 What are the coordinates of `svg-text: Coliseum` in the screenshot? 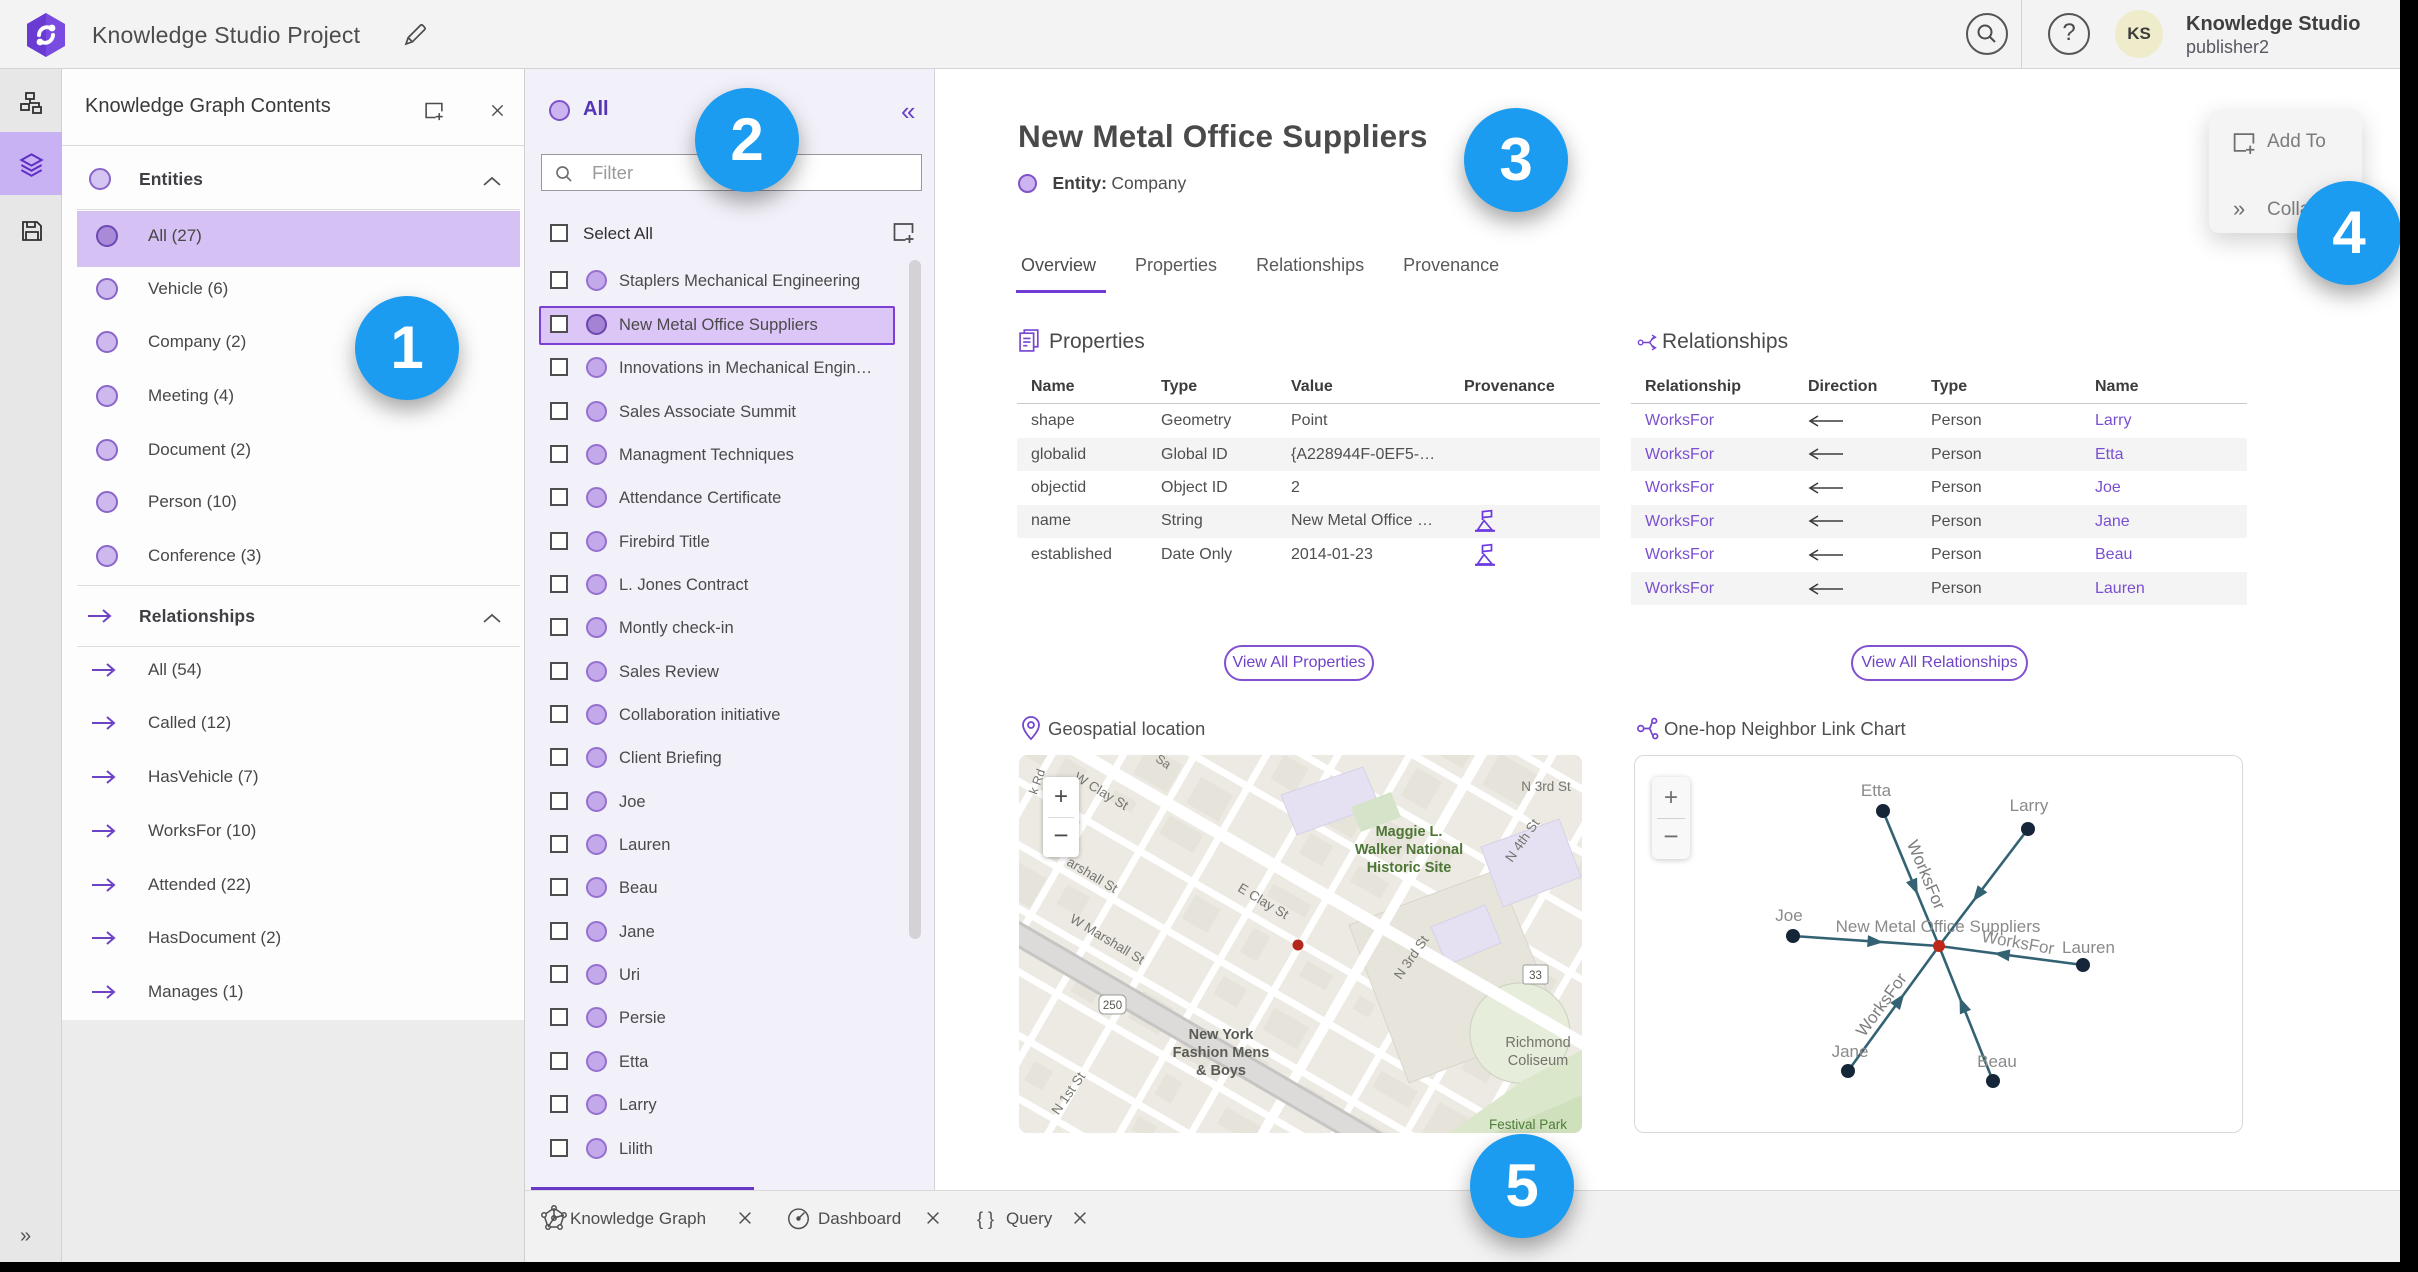 It's located at (1538, 1061).